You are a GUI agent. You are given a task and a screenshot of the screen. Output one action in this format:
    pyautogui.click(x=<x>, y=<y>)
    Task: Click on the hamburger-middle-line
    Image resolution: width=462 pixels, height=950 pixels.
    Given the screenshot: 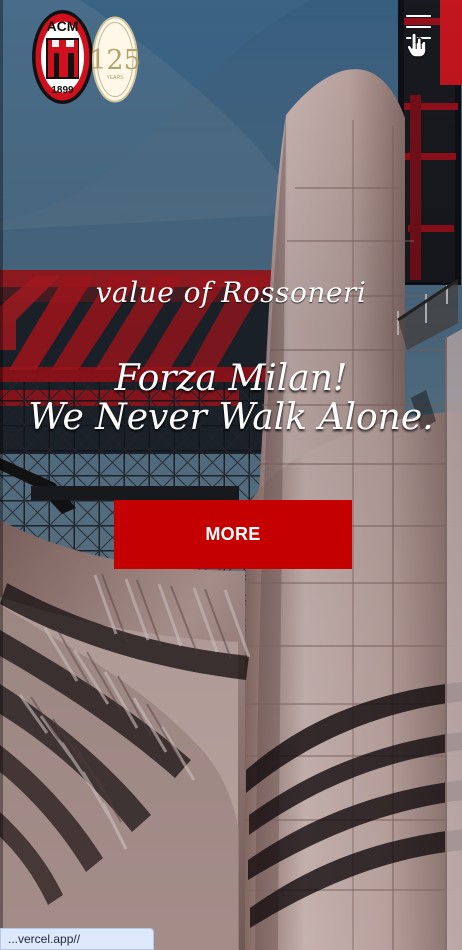 What is the action you would take?
    pyautogui.click(x=418, y=27)
    